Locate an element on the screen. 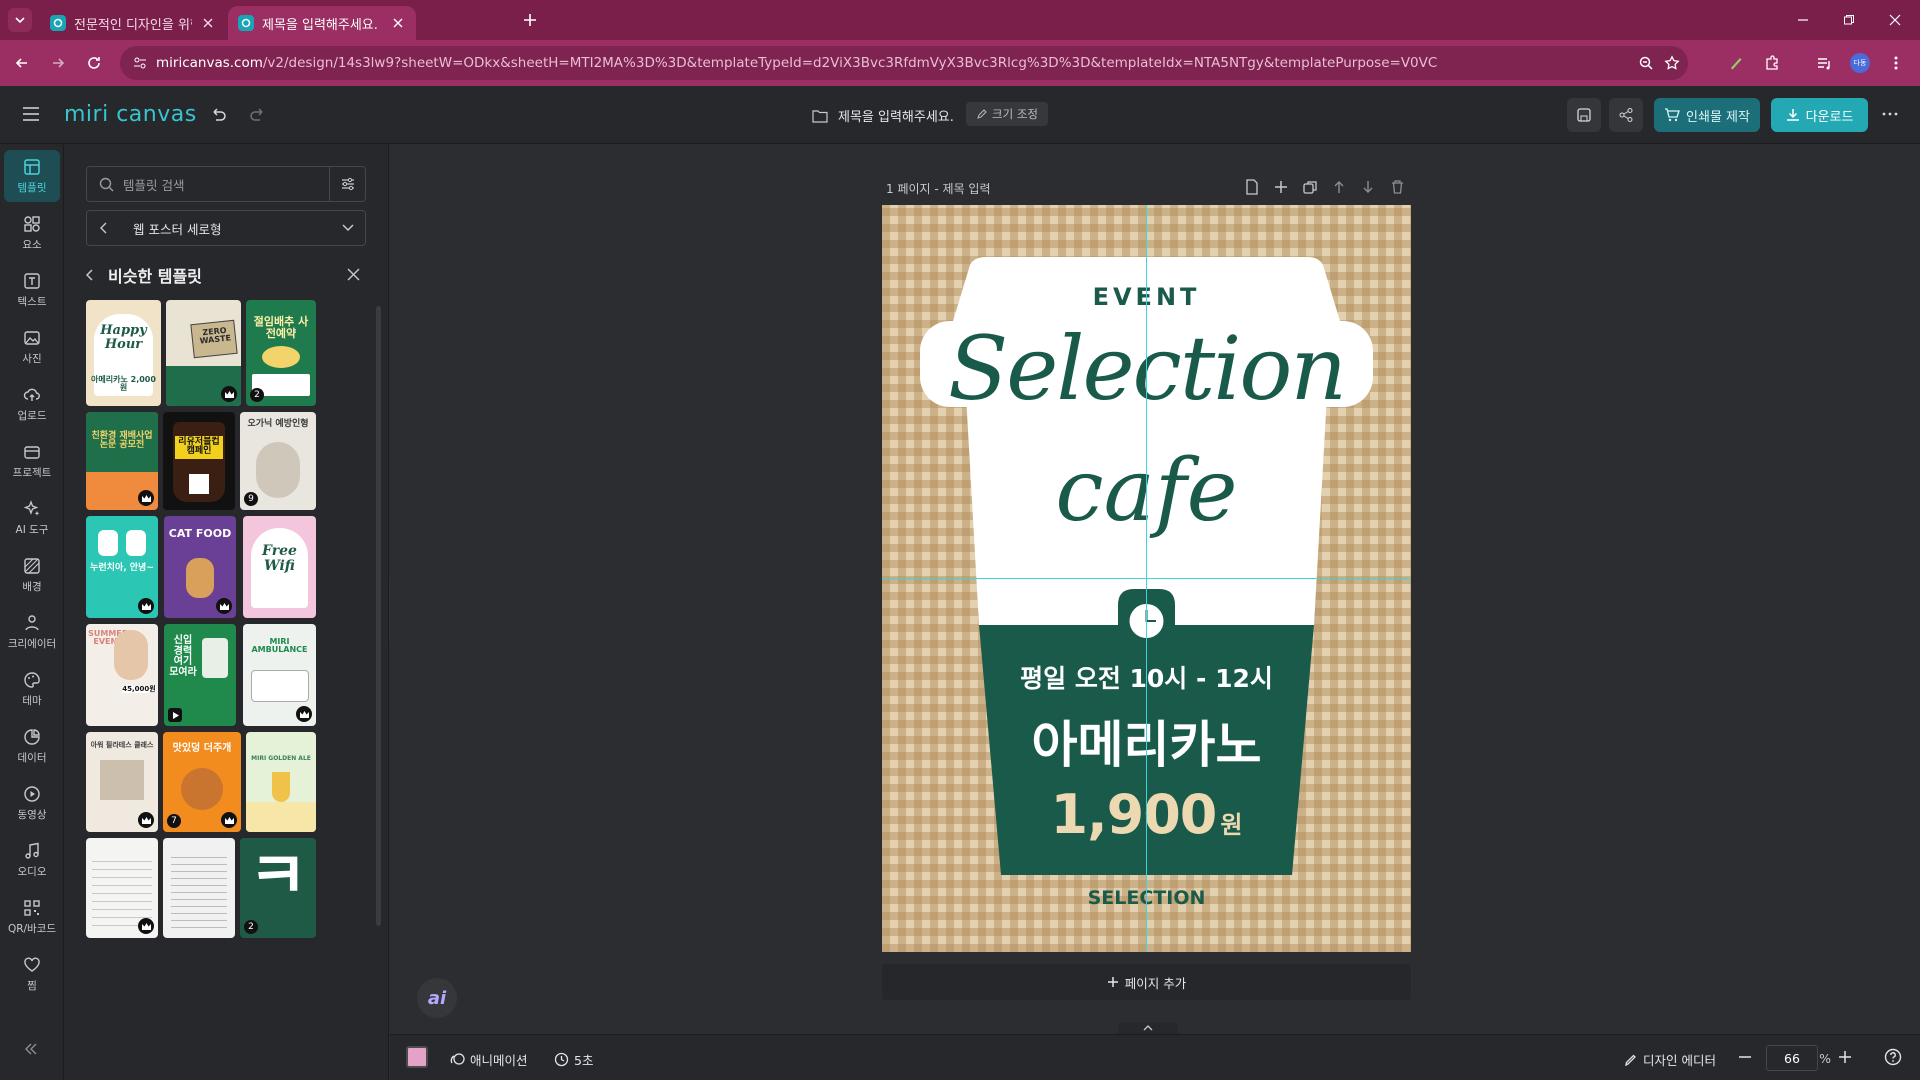 The height and width of the screenshot is (1080, 1920). resize-button: 크기 조정 is located at coordinates (1007, 114).